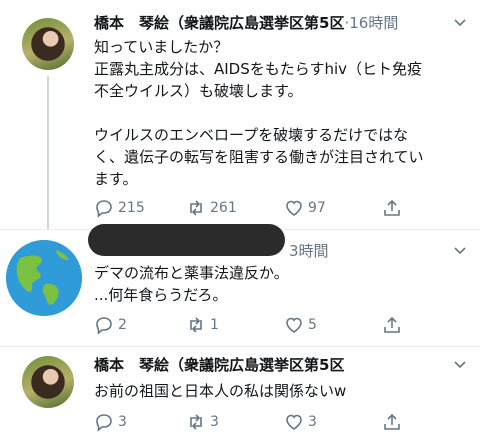 Image resolution: width=480 pixels, height=441 pixels. I want to click on globe-icon, so click(44, 278).